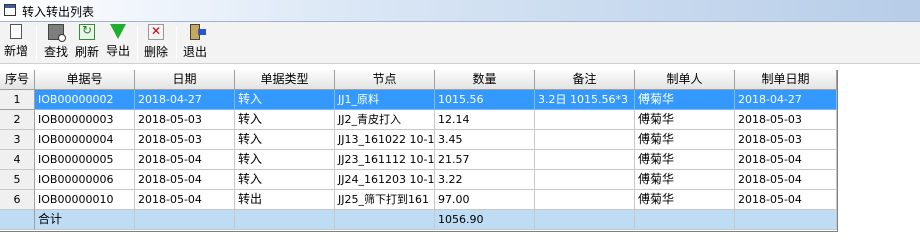 This screenshot has width=920, height=246. What do you see at coordinates (15, 51) in the screenshot?
I see `new-button-label: 新增` at bounding box center [15, 51].